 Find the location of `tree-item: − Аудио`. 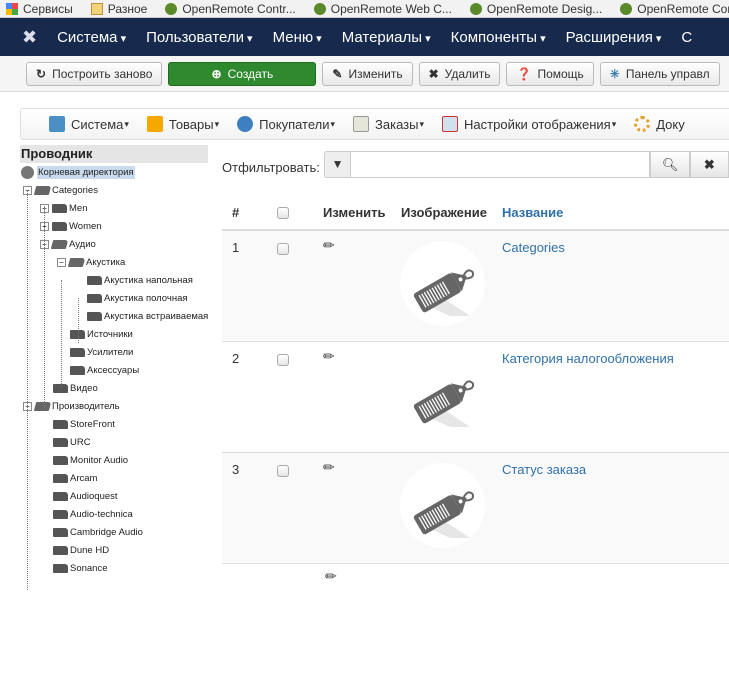

tree-item: − Аудио is located at coordinates (68, 244).